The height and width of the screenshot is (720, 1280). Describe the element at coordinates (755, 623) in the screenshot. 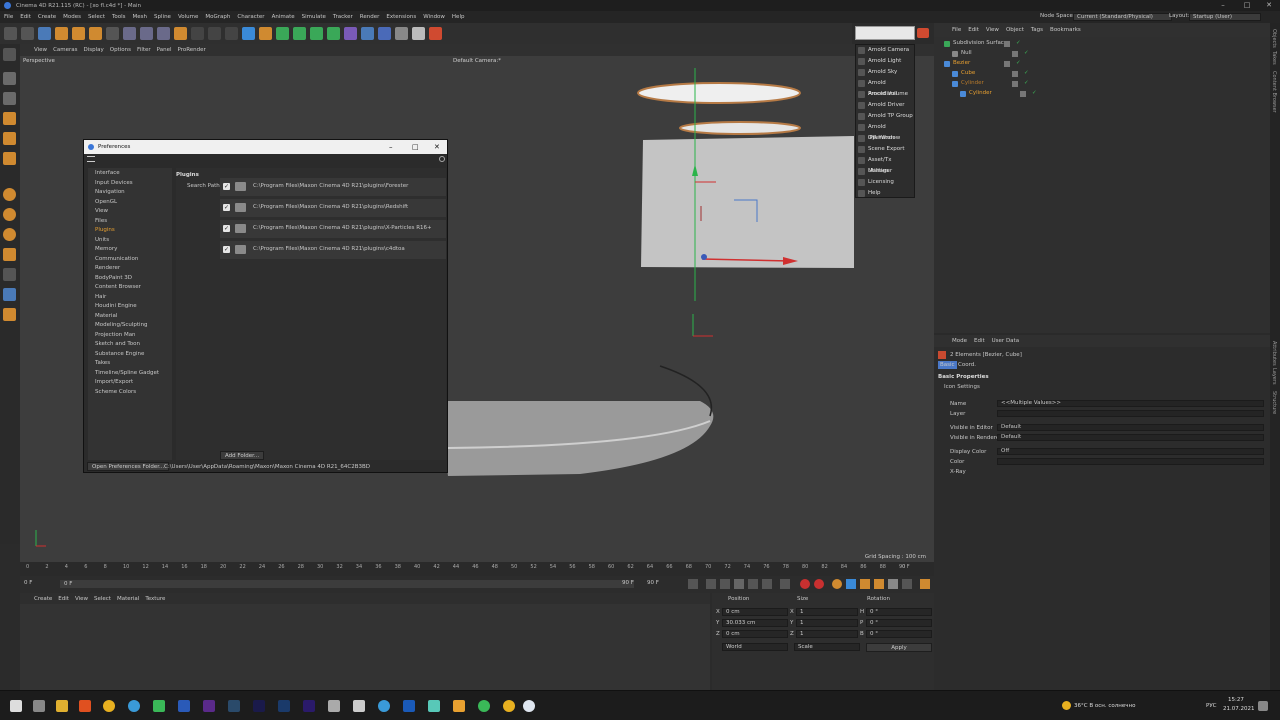

I see `coord-position-field: 30.033 cm` at that location.